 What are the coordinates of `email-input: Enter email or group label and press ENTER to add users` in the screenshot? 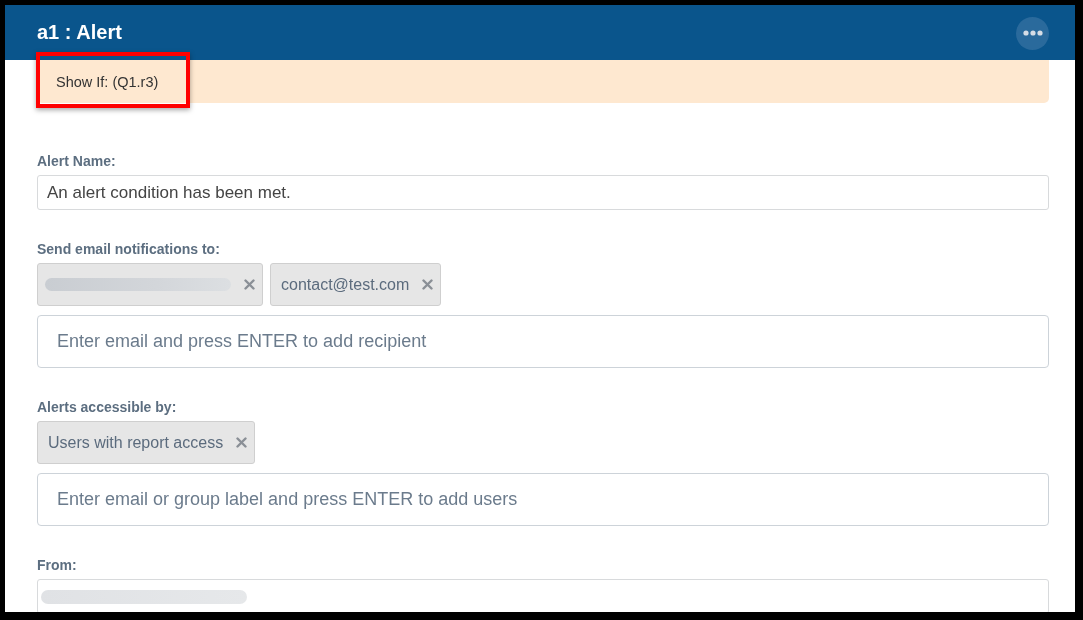 It's located at (543, 499).